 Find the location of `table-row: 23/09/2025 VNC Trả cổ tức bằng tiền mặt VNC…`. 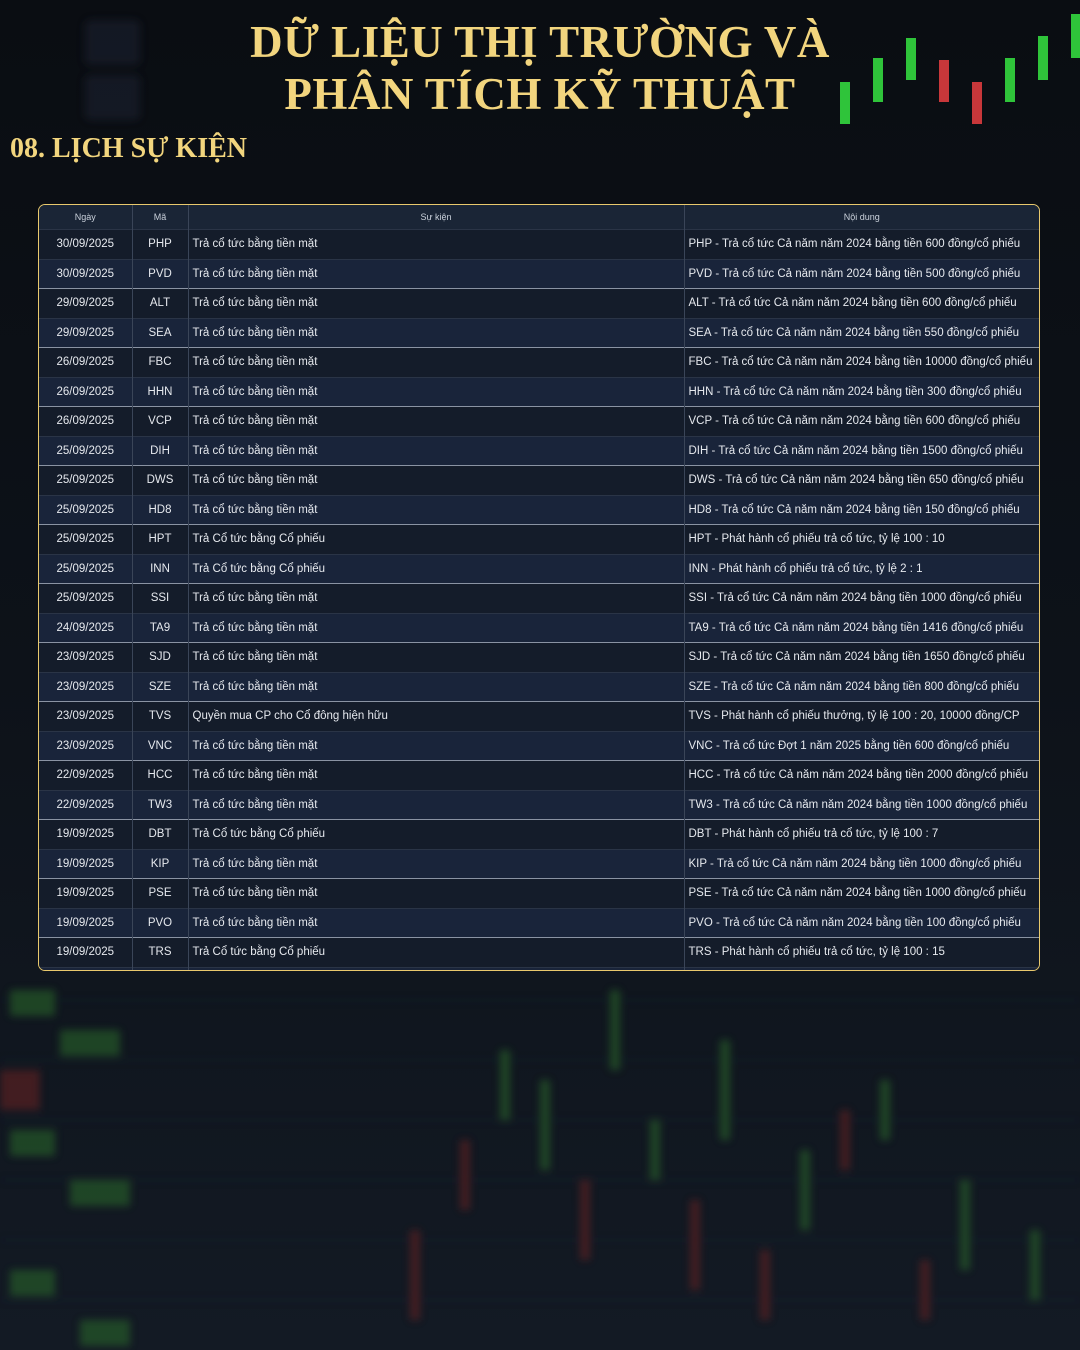

table-row: 23/09/2025 VNC Trả cổ tức bằng tiền mặt VNC… is located at coordinates (539, 746).